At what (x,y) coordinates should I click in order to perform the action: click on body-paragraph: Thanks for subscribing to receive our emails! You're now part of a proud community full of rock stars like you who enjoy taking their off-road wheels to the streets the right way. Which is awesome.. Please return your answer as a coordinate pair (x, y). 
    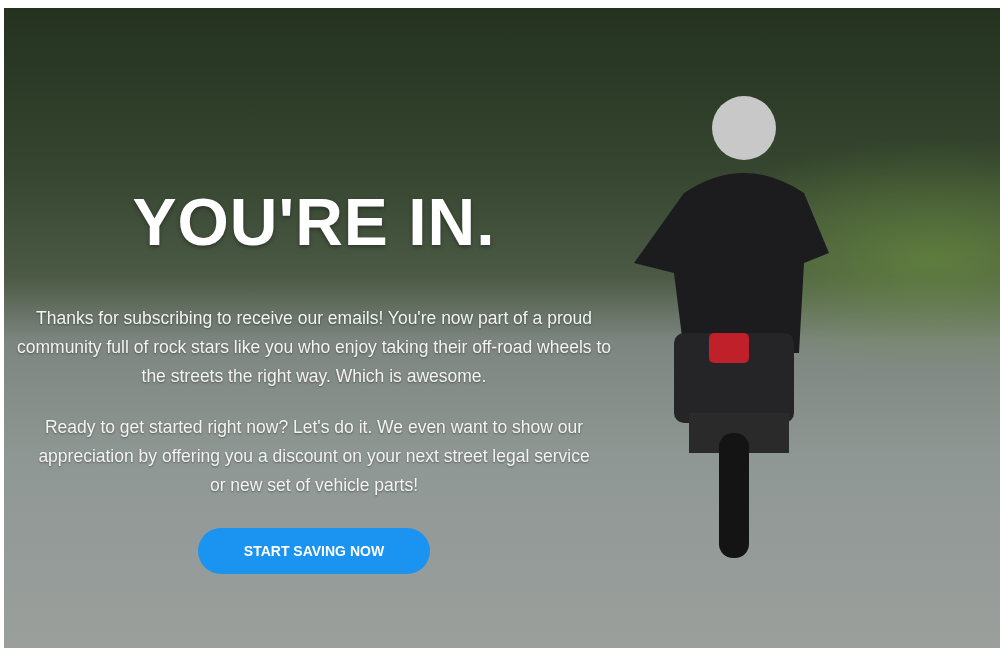
    Looking at the image, I should click on (314, 347).